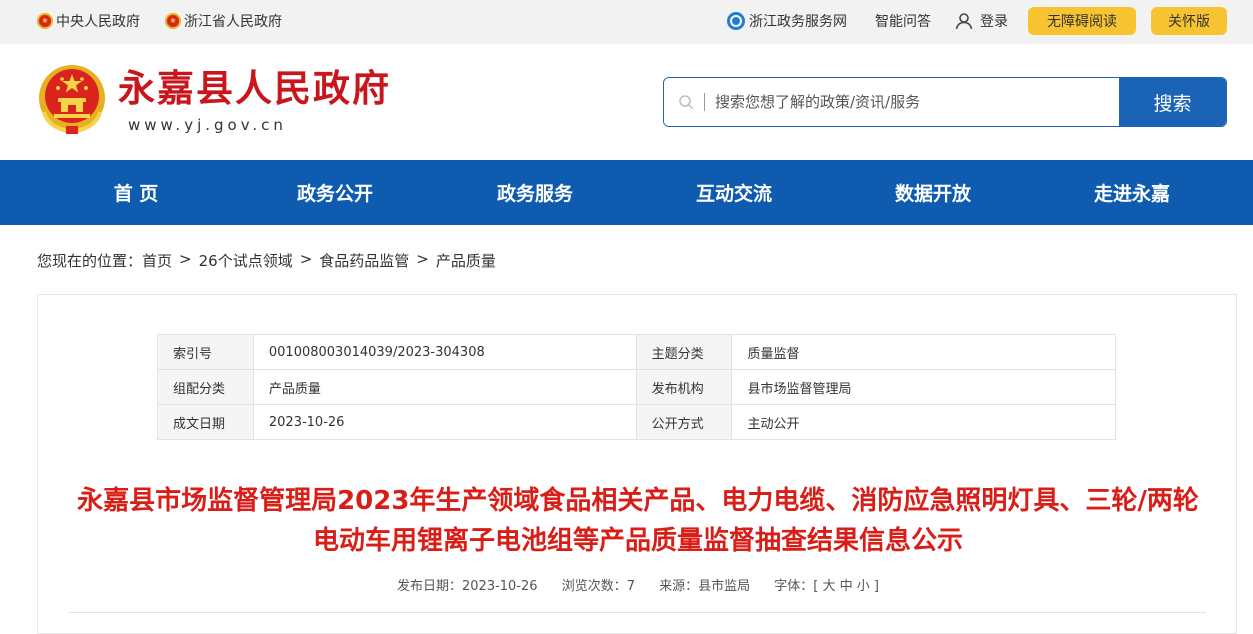  I want to click on table-row: 成文日期 2023-10-26 公开方式 主动公开, so click(636, 422).